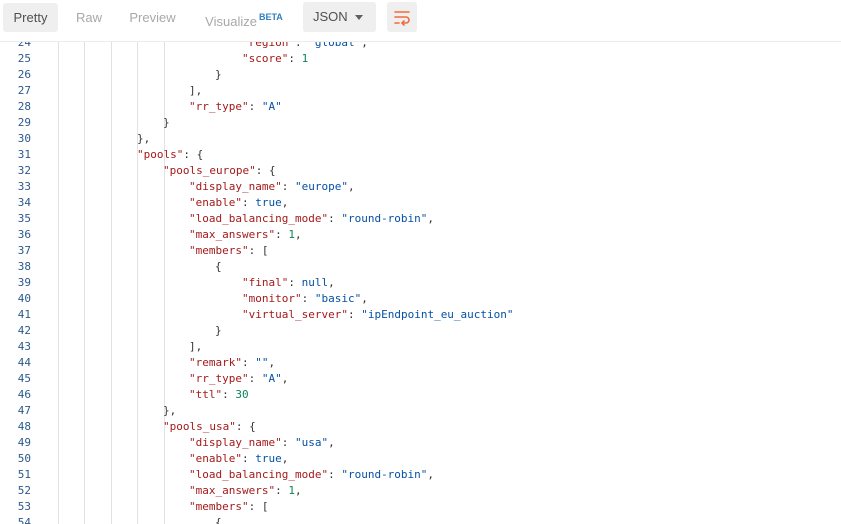 Image resolution: width=841 pixels, height=524 pixels. Describe the element at coordinates (420, 155) in the screenshot. I see `code-line: 31 "pools": {` at that location.